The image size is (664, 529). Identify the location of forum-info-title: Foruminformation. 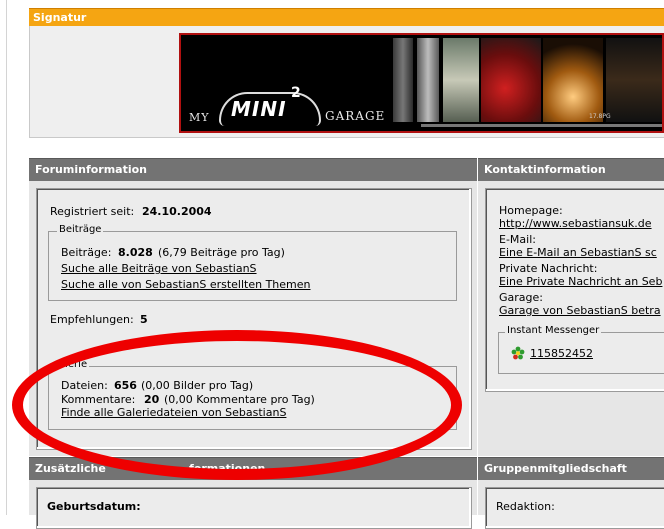
(91, 169).